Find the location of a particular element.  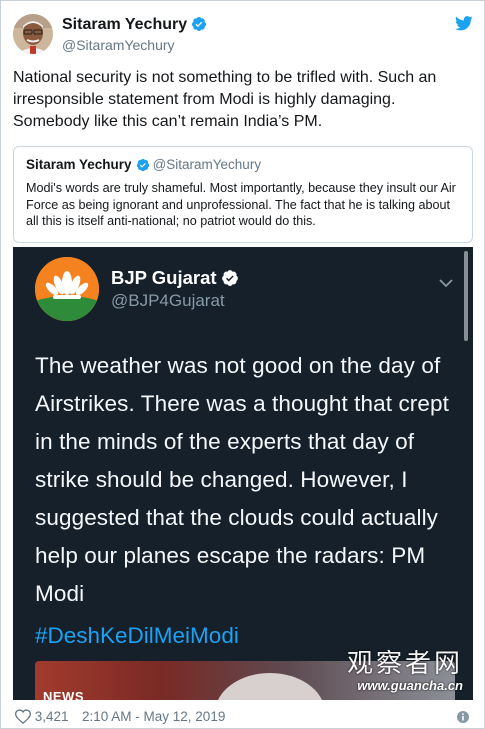

video-news-label: NEWS is located at coordinates (63, 694).